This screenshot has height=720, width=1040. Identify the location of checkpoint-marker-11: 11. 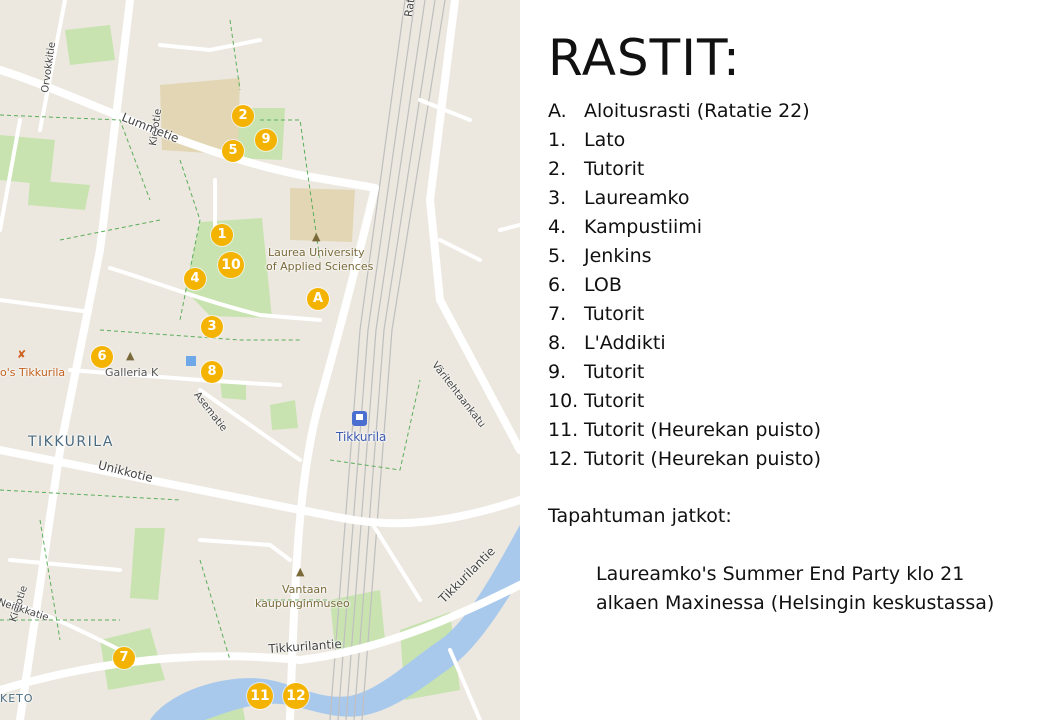
(260, 696).